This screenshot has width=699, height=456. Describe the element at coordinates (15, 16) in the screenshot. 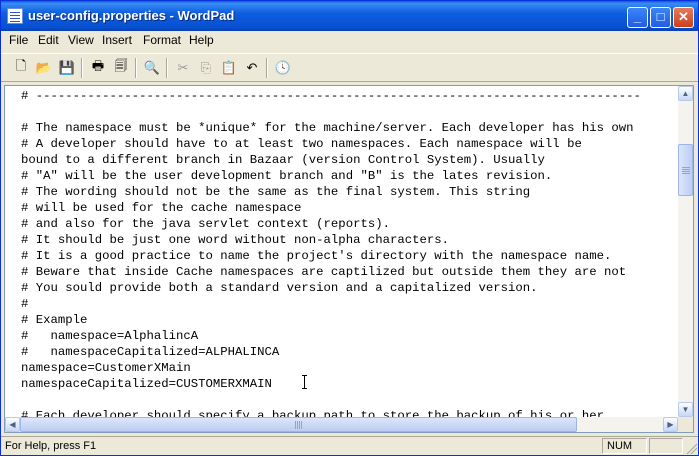

I see `wordpad-app-icon` at that location.